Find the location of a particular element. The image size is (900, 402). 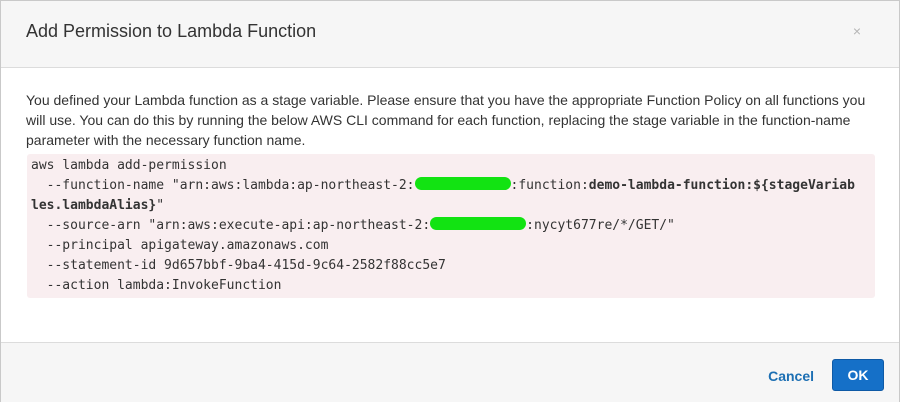

action-text: --action lambda:InvokeFunction is located at coordinates (156, 285).